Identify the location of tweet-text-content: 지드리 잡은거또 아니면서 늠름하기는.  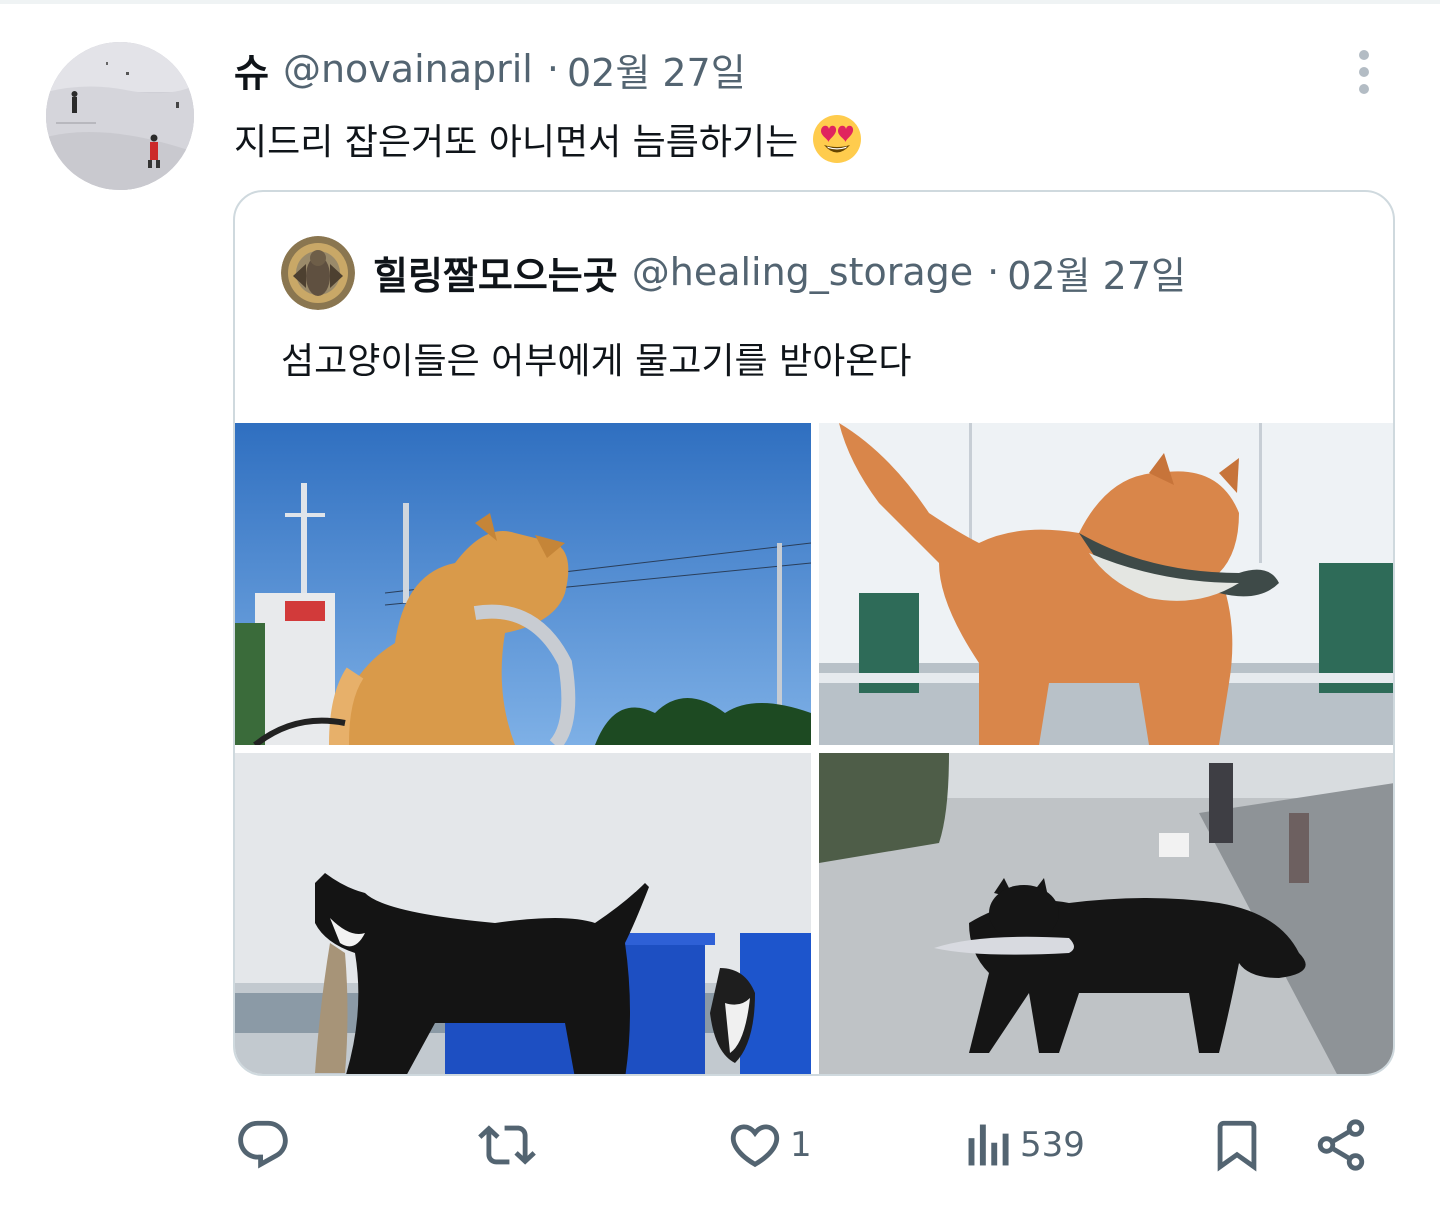
(516, 142).